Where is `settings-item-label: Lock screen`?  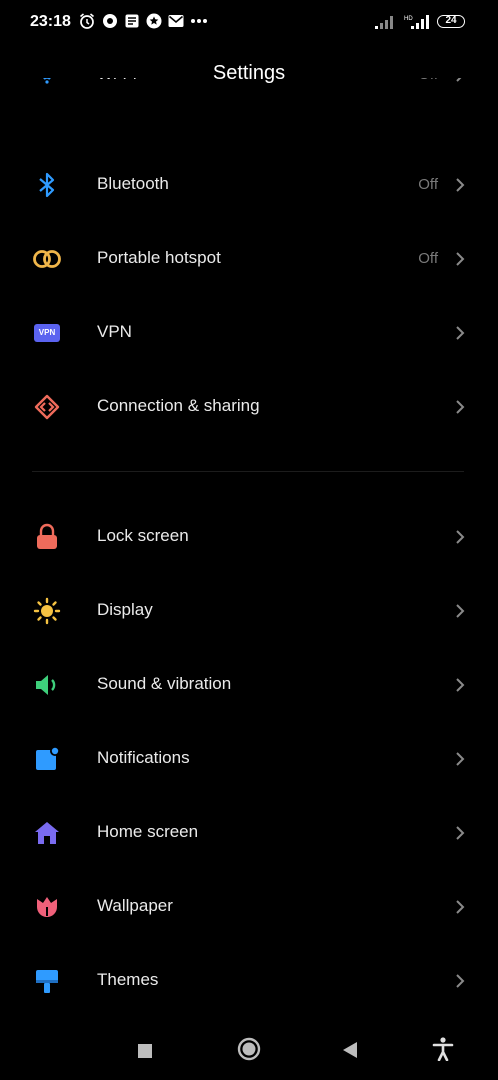 settings-item-label: Lock screen is located at coordinates (143, 535).